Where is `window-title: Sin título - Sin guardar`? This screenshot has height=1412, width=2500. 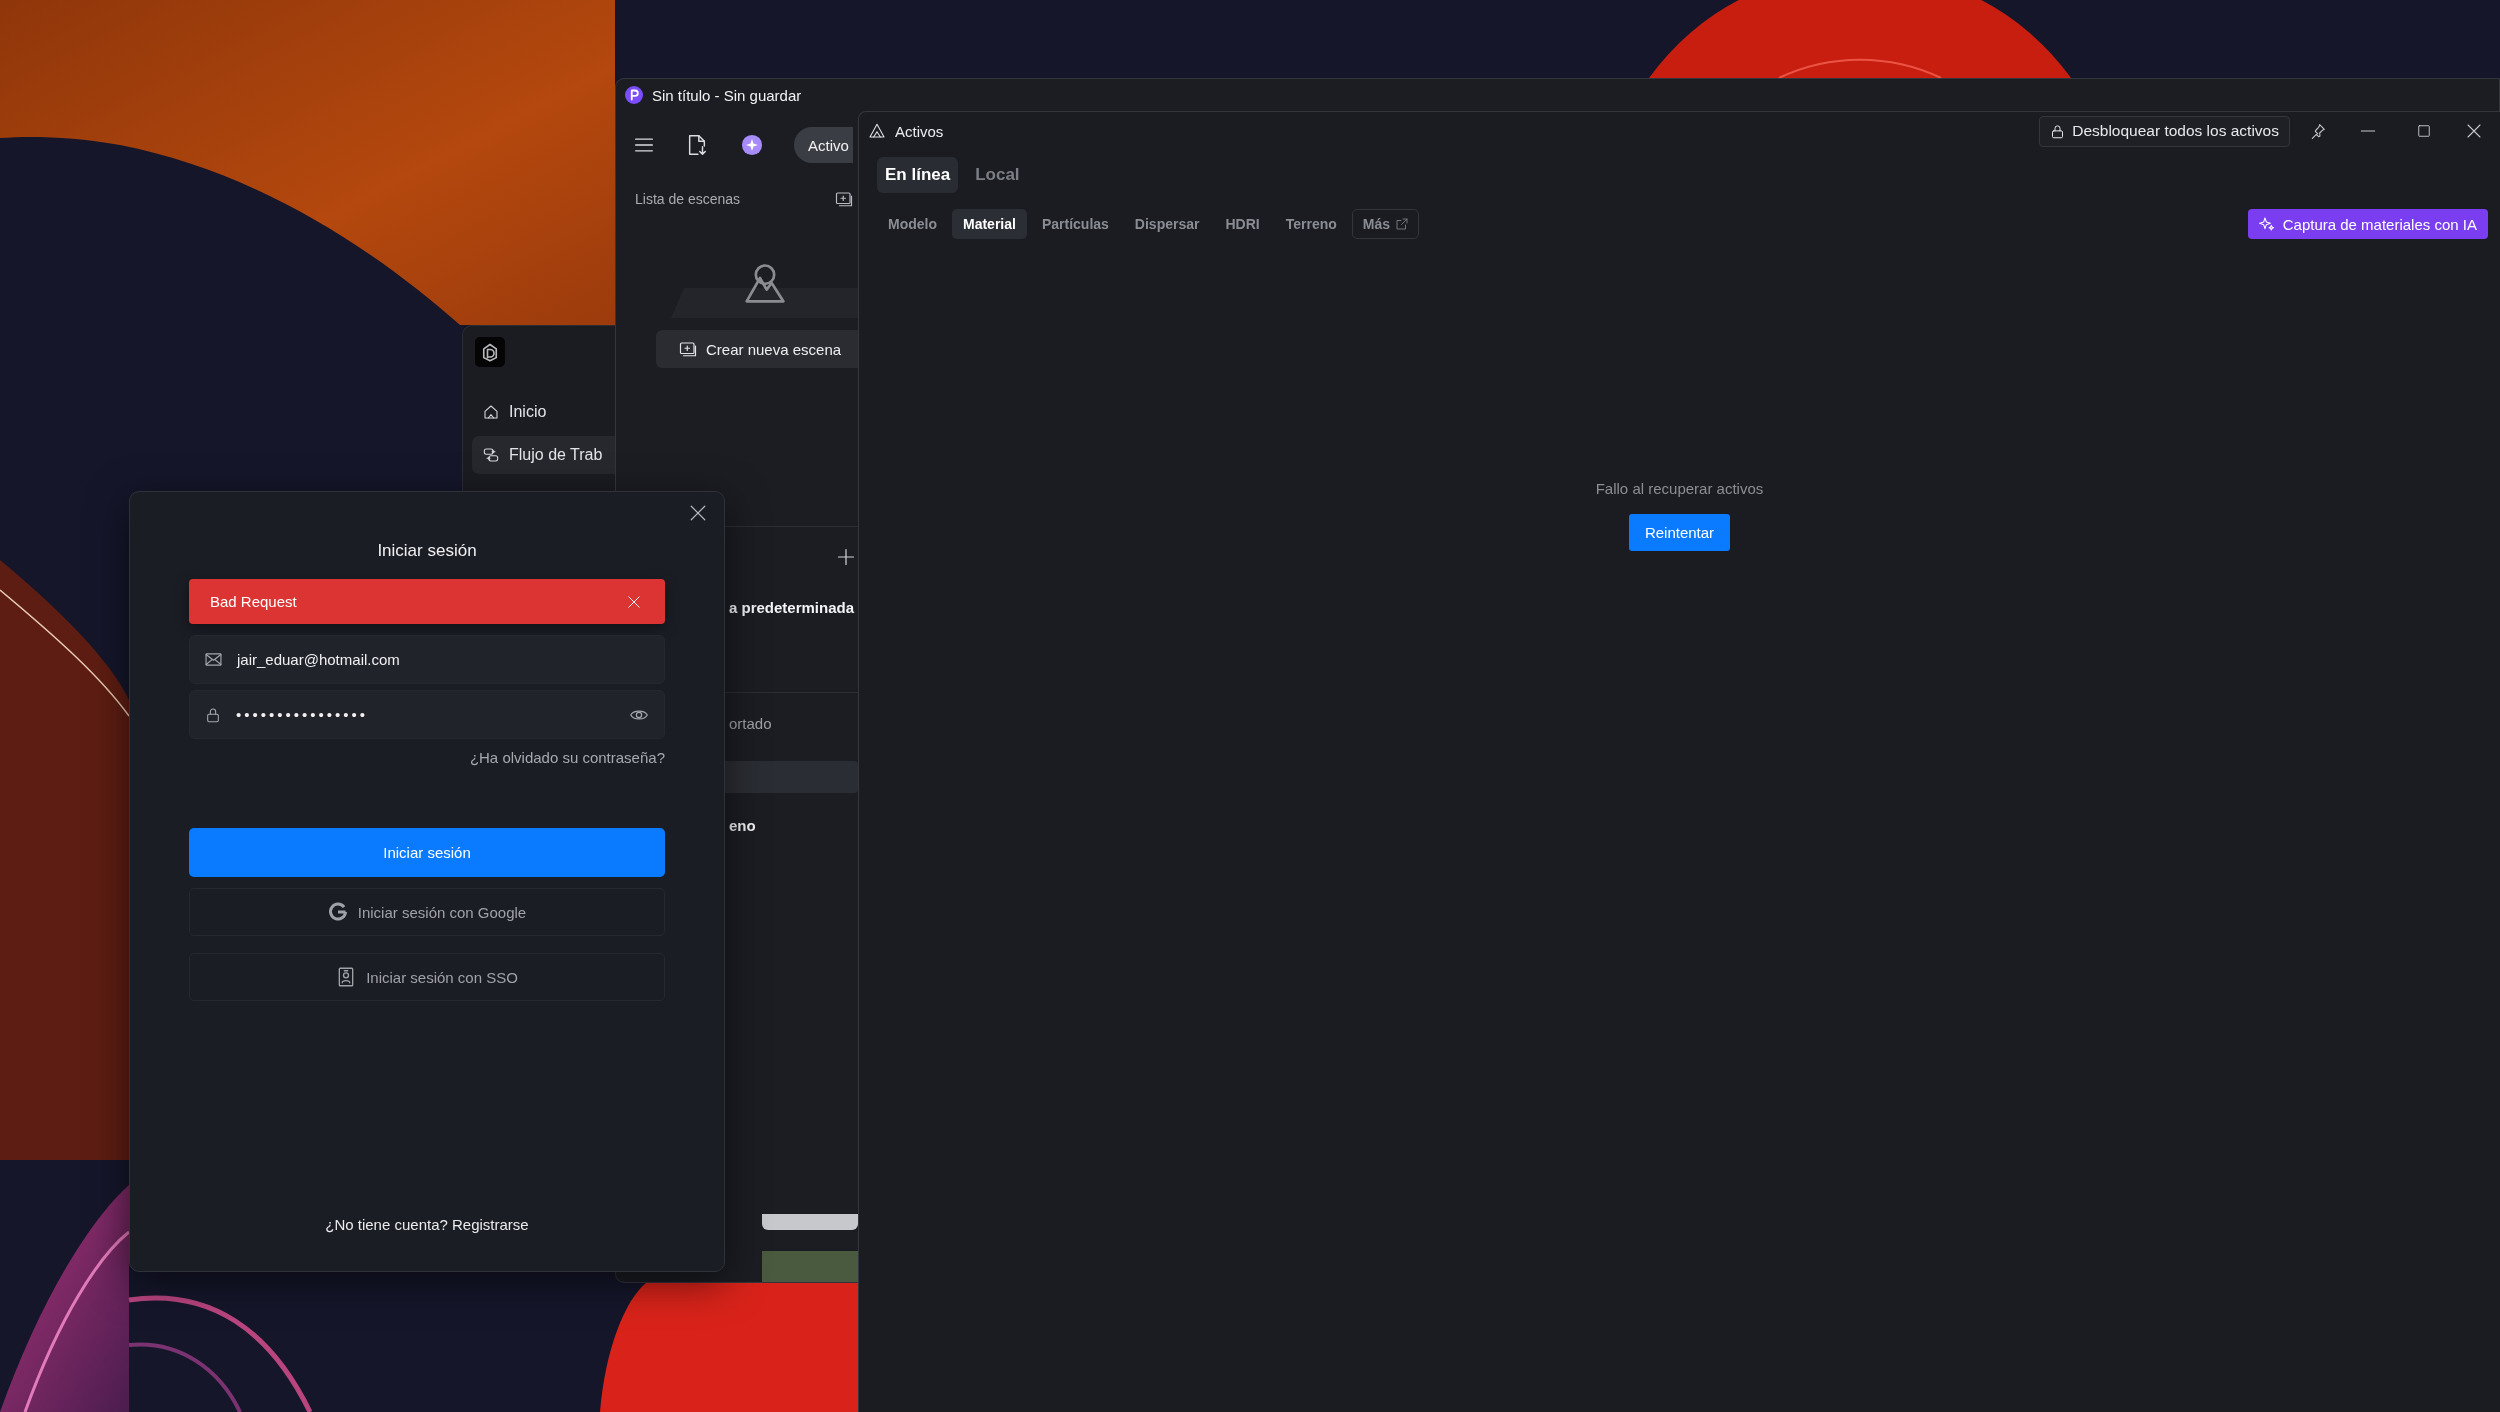 window-title: Sin título - Sin guardar is located at coordinates (727, 95).